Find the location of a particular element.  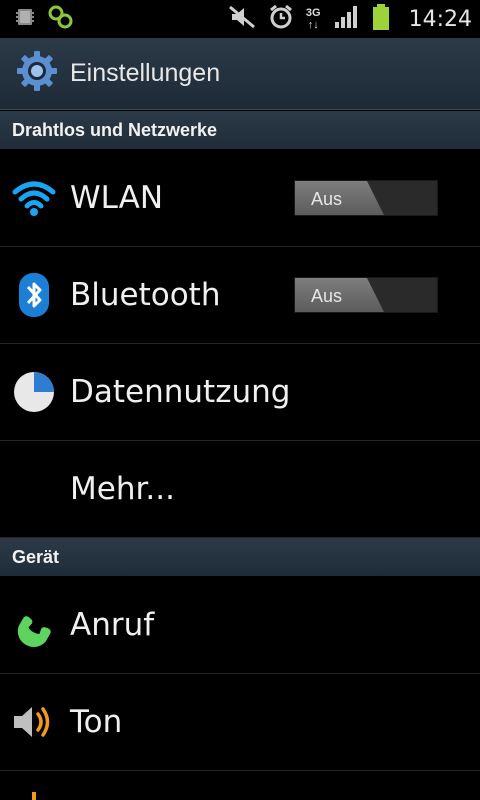

settings-item-label: WLAN is located at coordinates (117, 198).